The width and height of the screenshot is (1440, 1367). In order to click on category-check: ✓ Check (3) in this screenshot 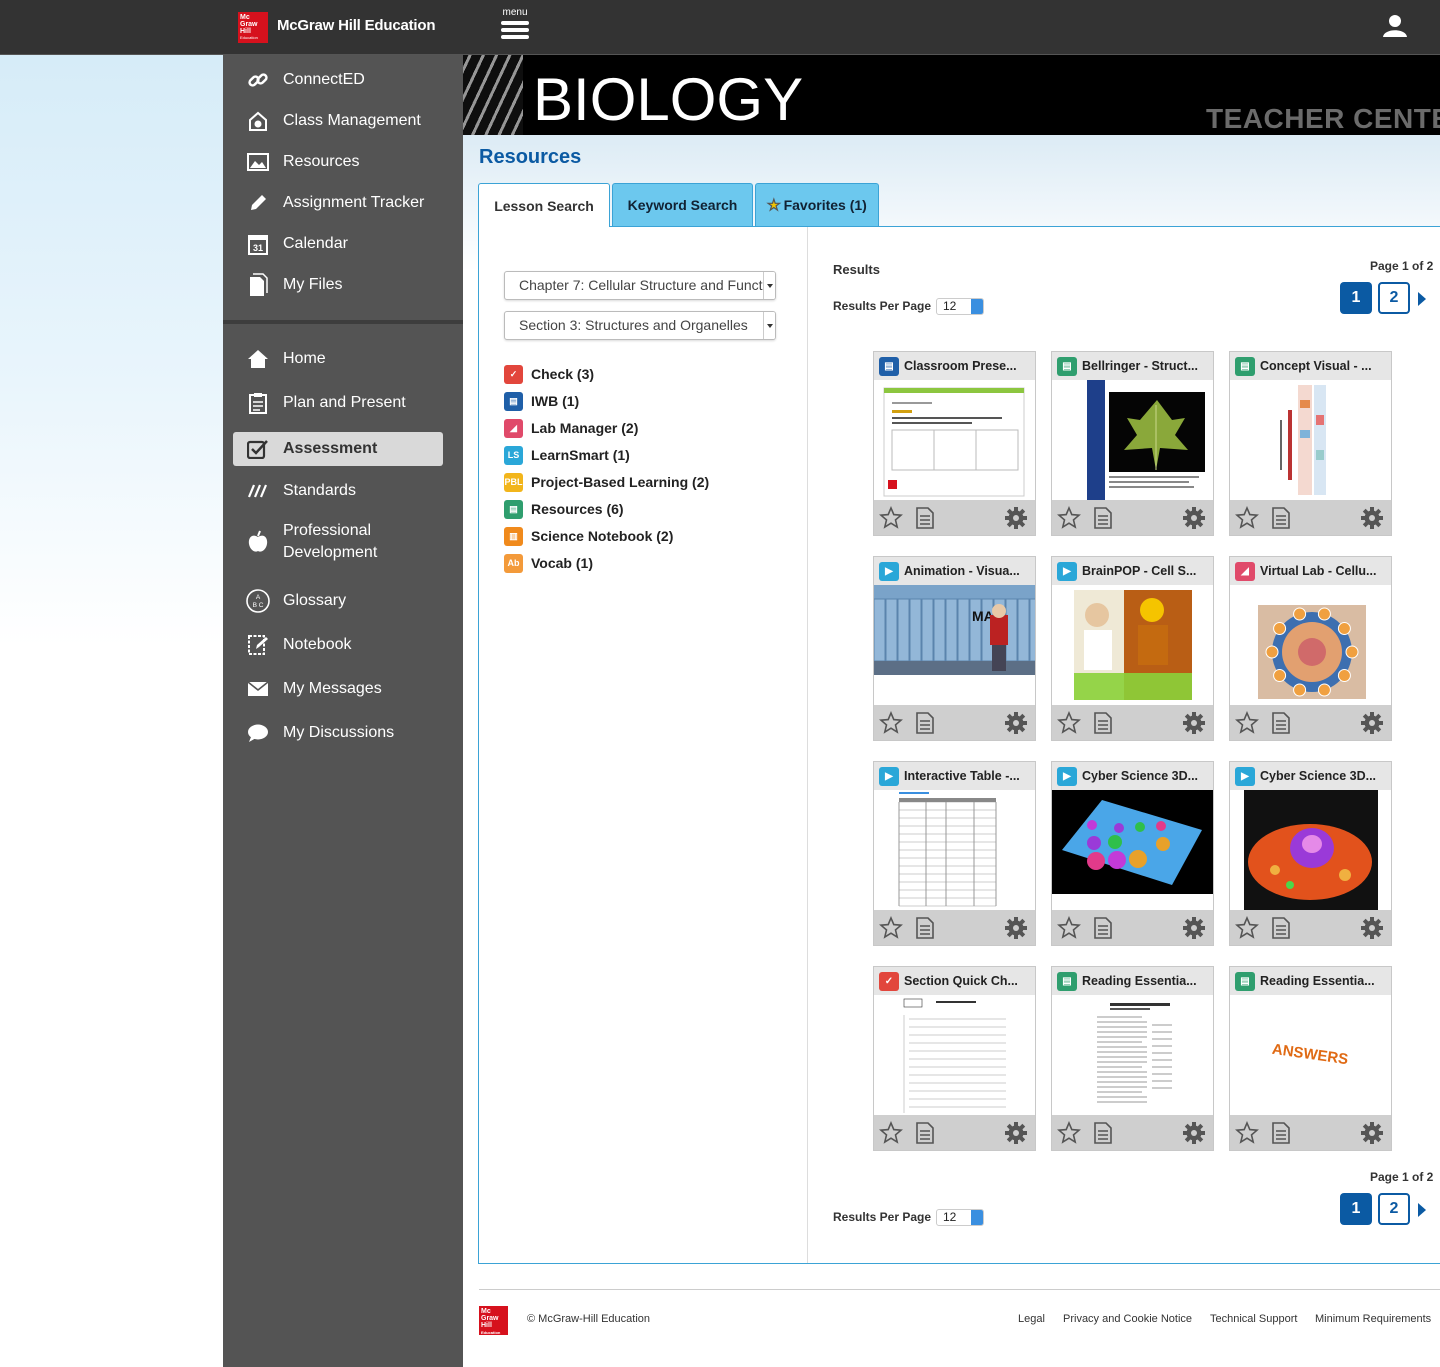, I will do `click(549, 374)`.